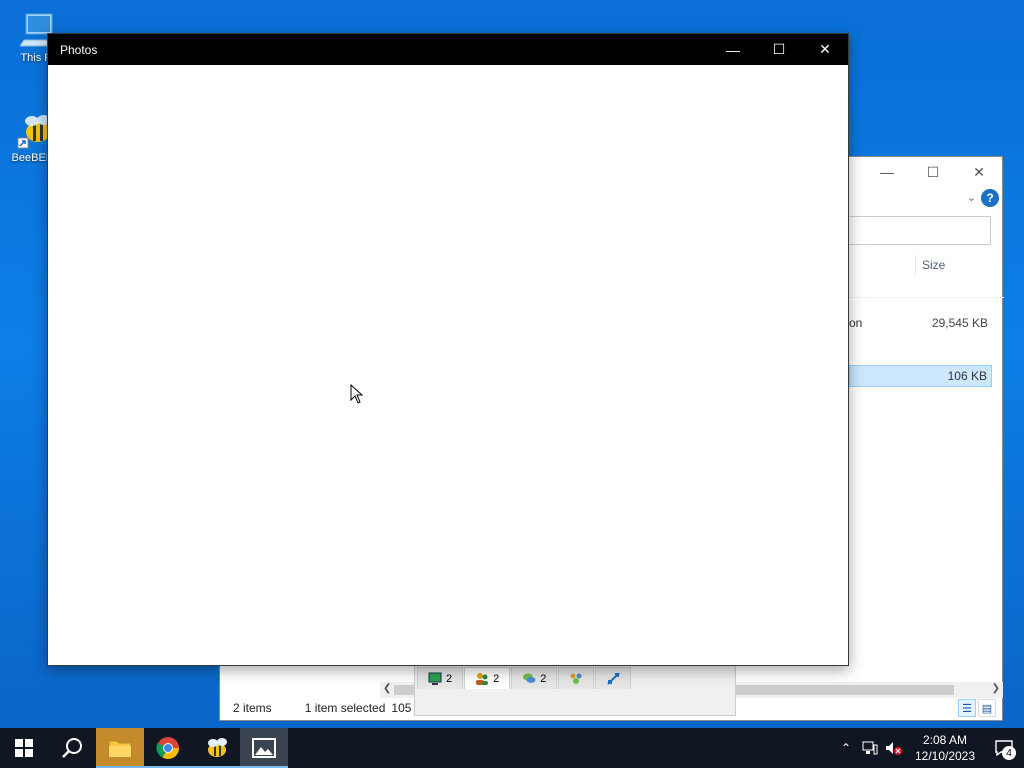 The width and height of the screenshot is (1024, 768). I want to click on divider, so click(926, 297).